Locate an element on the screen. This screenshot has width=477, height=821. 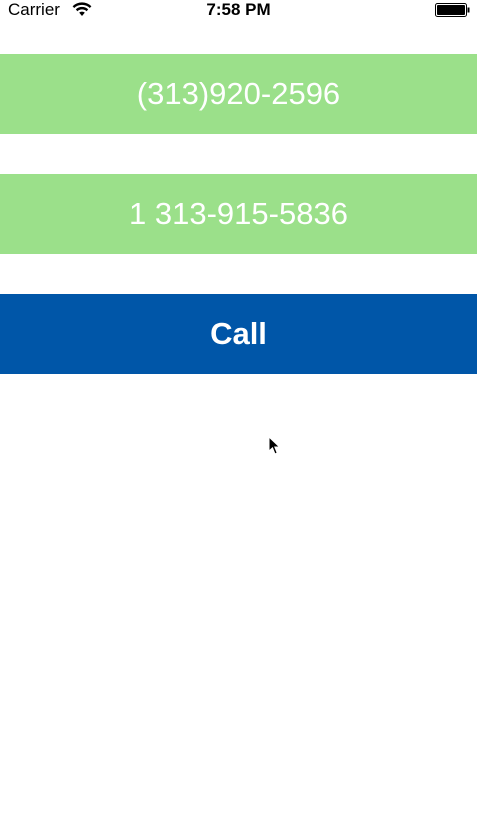
call-button: Call is located at coordinates (238, 334).